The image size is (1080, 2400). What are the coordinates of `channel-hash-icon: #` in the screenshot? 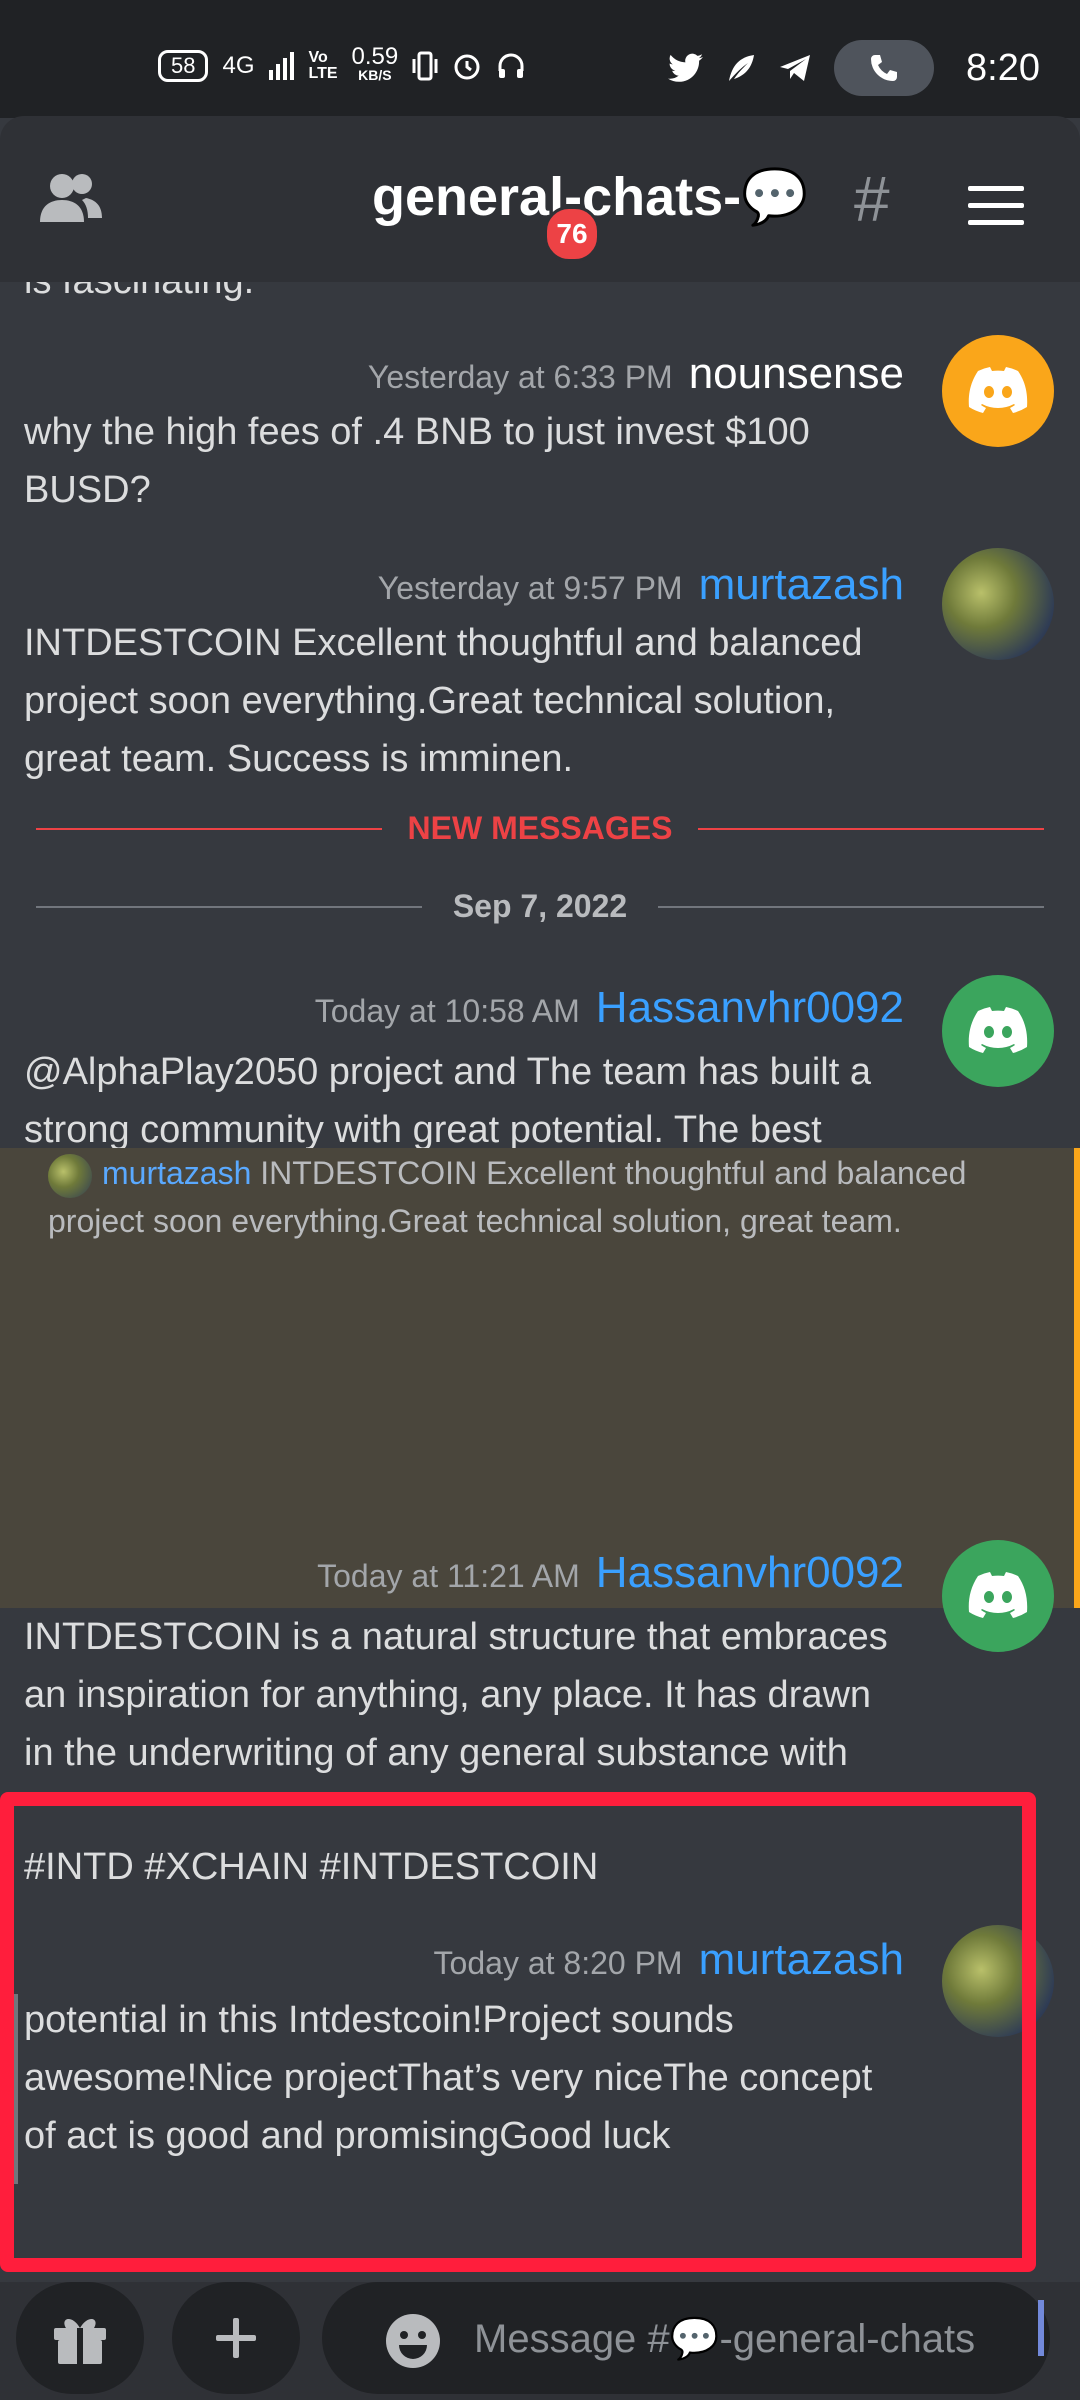 It's located at (872, 199).